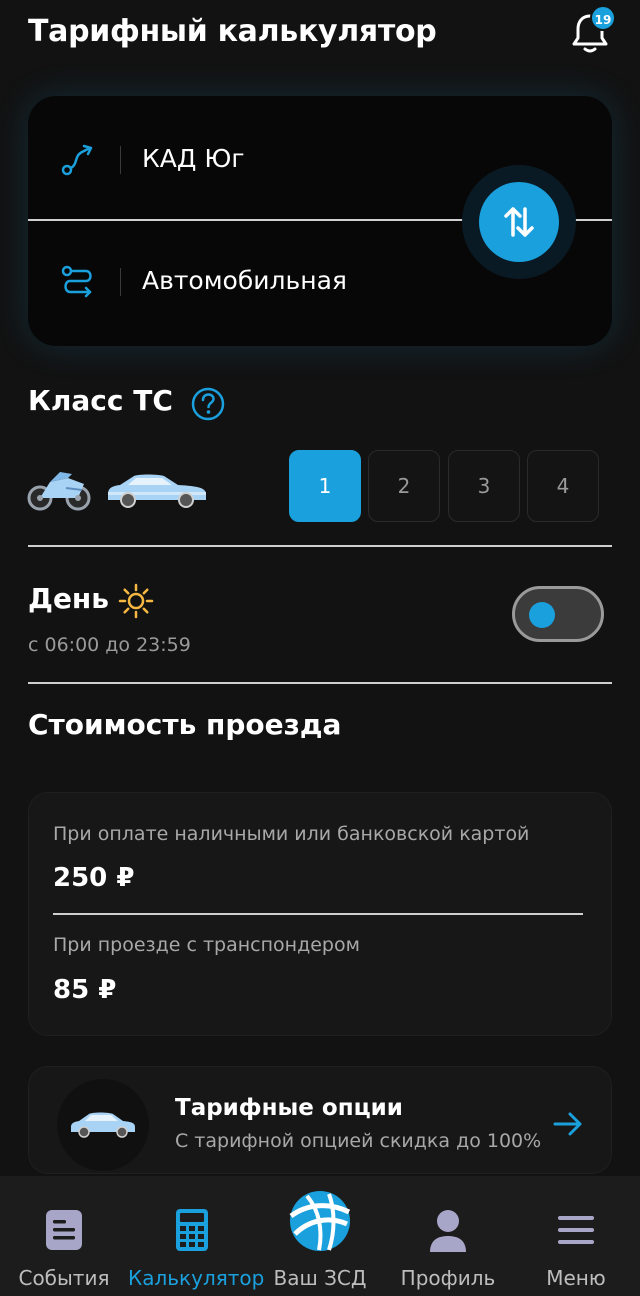 Image resolution: width=640 pixels, height=1296 pixels. What do you see at coordinates (448, 1278) in the screenshot?
I see `nav-profile-label: Профиль` at bounding box center [448, 1278].